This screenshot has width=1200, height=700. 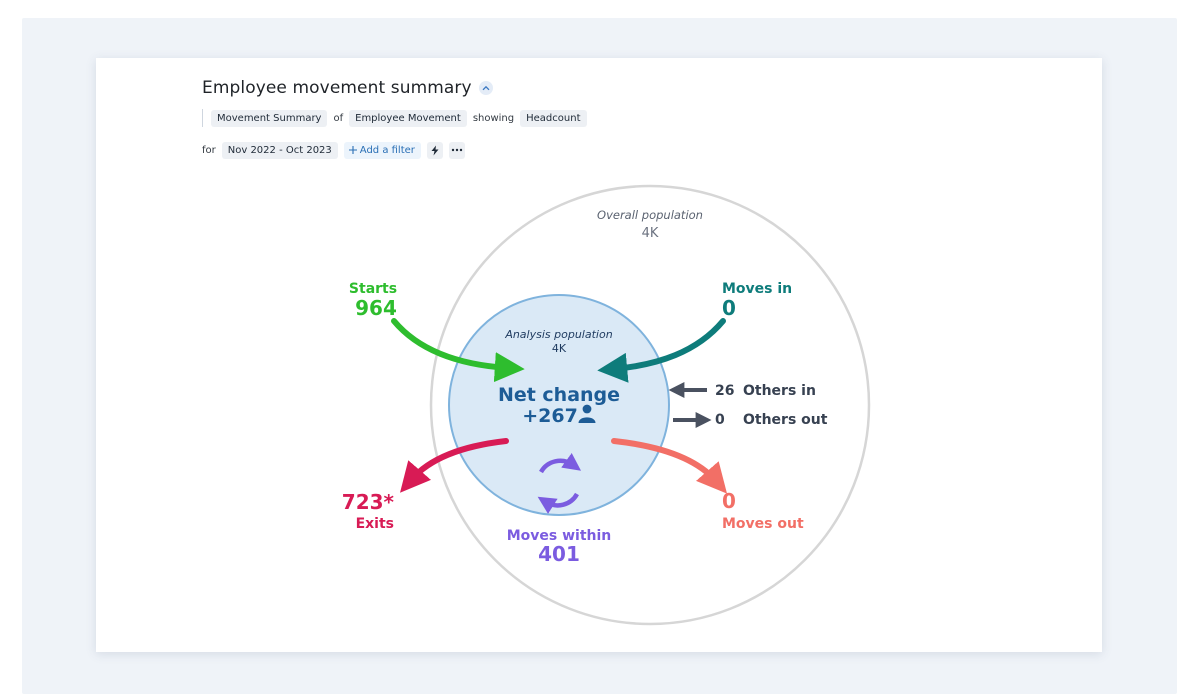 I want to click on moves-within-value: 401, so click(x=559, y=554).